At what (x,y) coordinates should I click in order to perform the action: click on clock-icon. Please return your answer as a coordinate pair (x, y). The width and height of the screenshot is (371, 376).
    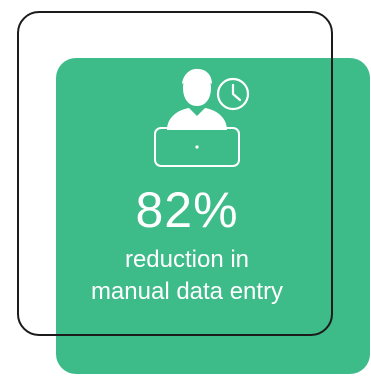
    Looking at the image, I should click on (233, 94).